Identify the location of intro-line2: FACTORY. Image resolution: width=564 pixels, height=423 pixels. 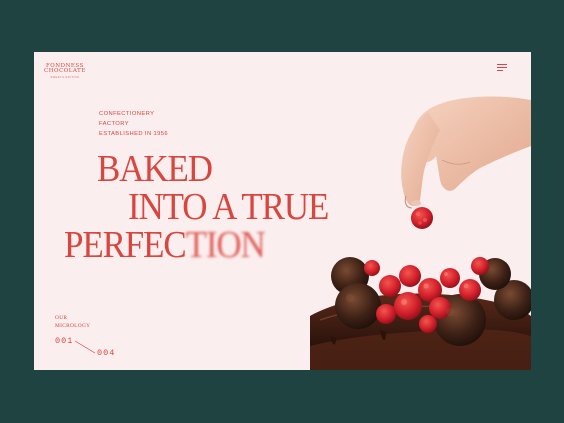
(114, 124).